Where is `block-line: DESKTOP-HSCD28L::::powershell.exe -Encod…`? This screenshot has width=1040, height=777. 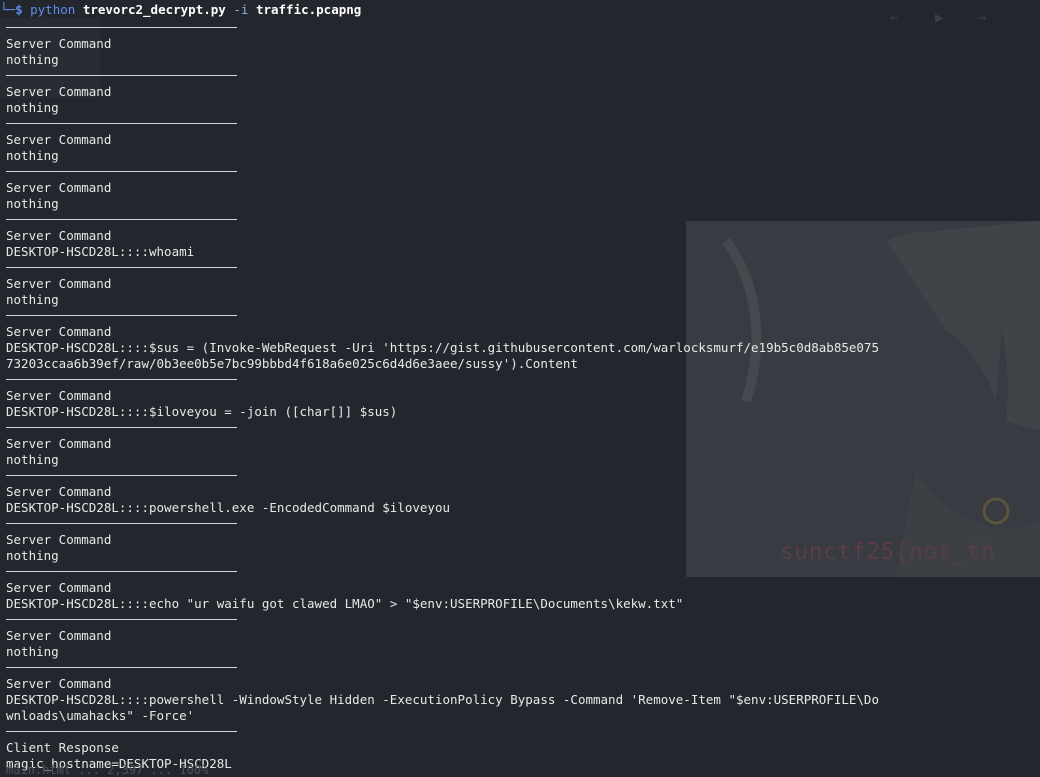
block-line: DESKTOP-HSCD28L::::powershell.exe -Encod… is located at coordinates (228, 507).